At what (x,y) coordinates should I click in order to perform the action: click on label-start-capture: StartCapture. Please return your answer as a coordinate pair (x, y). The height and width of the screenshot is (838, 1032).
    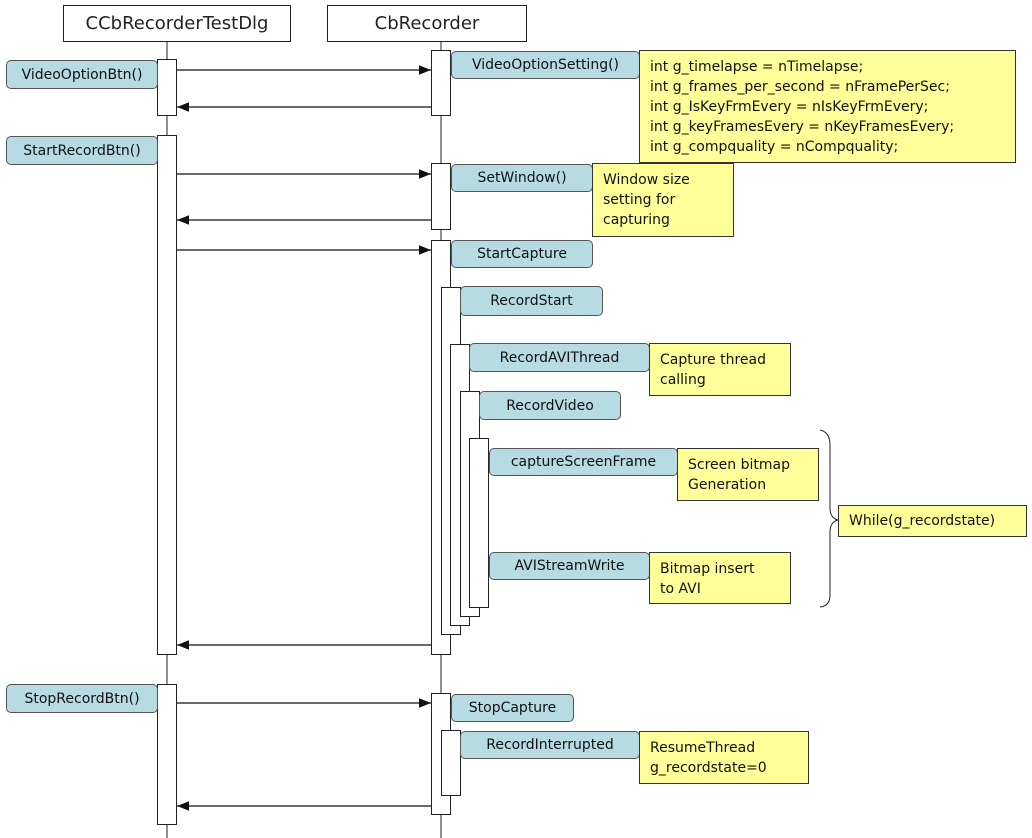
    Looking at the image, I should click on (522, 254).